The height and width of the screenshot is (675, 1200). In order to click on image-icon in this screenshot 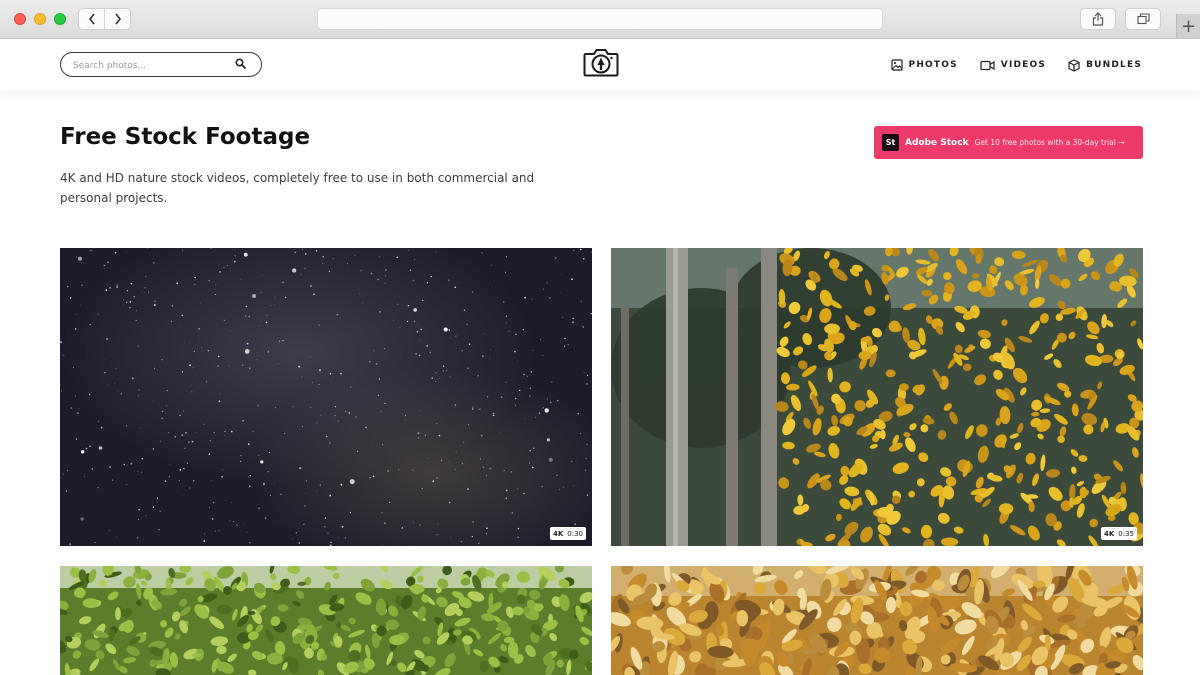, I will do `click(896, 65)`.